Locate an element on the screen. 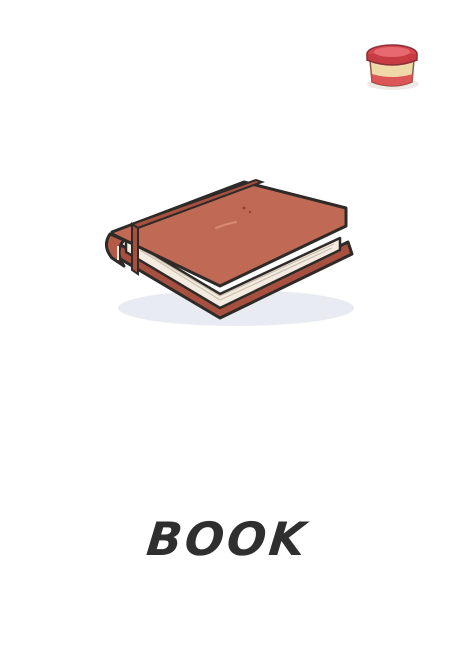 This screenshot has height=656, width=455. jar-icon is located at coordinates (392, 67).